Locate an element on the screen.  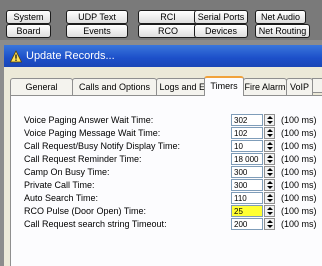
tab-timers: Timers is located at coordinates (224, 86).